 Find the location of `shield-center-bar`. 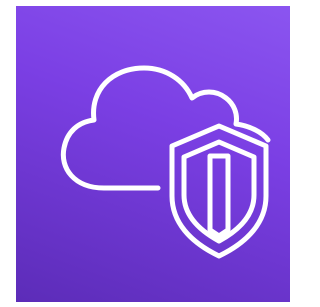

shield-center-bar is located at coordinates (219, 196).